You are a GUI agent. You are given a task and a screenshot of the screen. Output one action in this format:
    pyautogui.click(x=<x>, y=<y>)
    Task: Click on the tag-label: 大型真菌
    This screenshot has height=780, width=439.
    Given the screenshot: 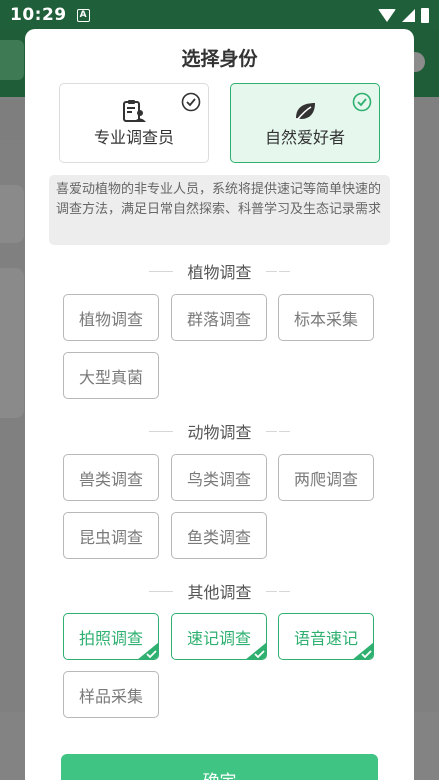 What is the action you would take?
    pyautogui.click(x=110, y=377)
    